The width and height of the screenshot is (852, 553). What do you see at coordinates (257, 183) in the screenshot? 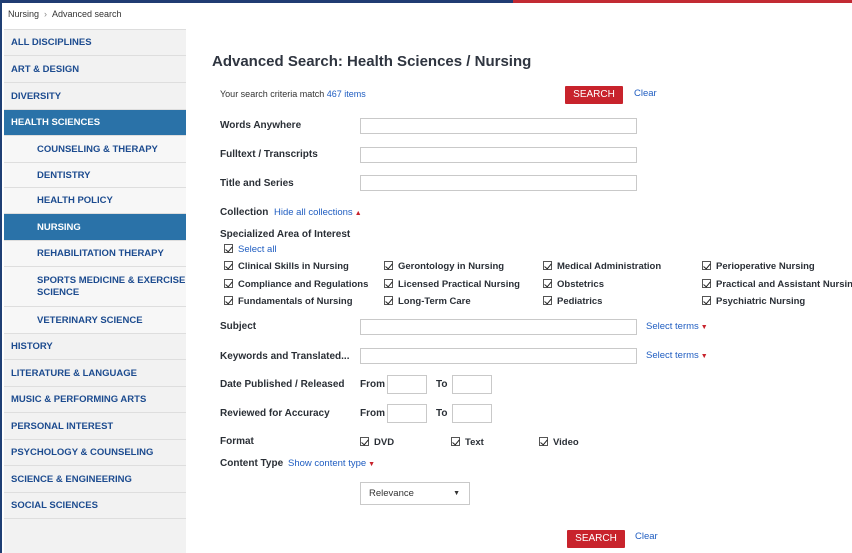
I see `title-series-label: Title and Series` at bounding box center [257, 183].